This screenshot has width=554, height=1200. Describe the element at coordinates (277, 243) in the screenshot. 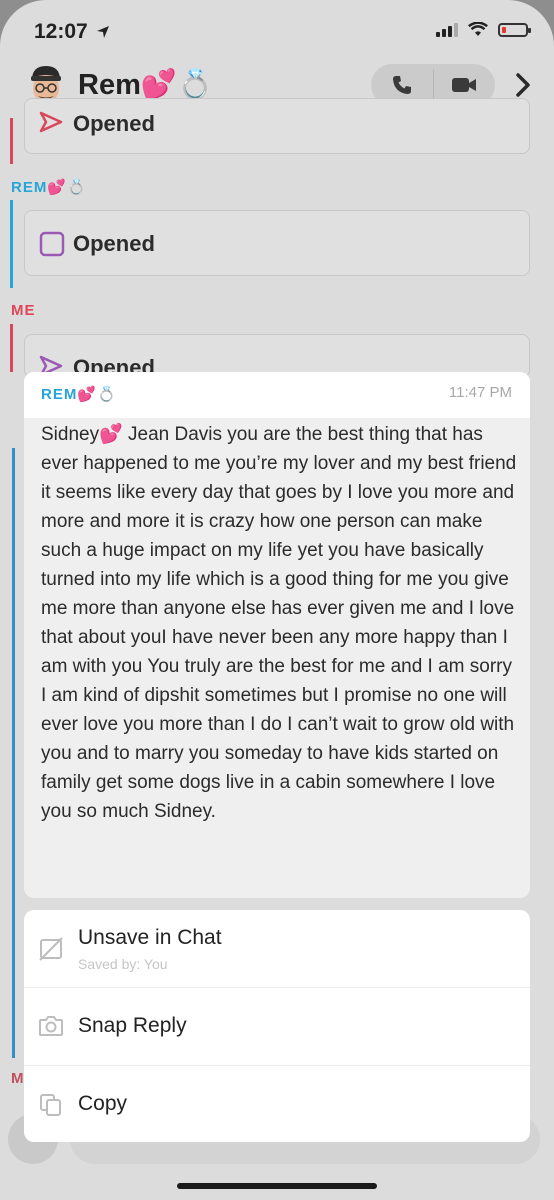

I see `rem-opened-bubble: Opened` at that location.